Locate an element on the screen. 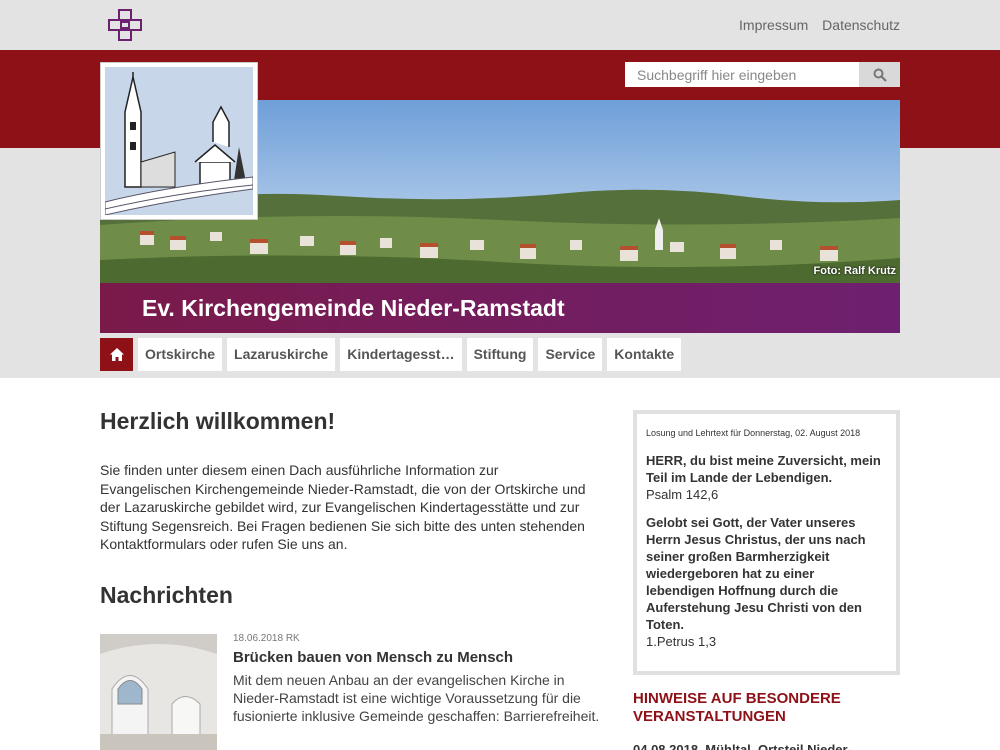 This screenshot has width=1000, height=750. news-meta: 18.06.2018 RK is located at coordinates (266, 638).